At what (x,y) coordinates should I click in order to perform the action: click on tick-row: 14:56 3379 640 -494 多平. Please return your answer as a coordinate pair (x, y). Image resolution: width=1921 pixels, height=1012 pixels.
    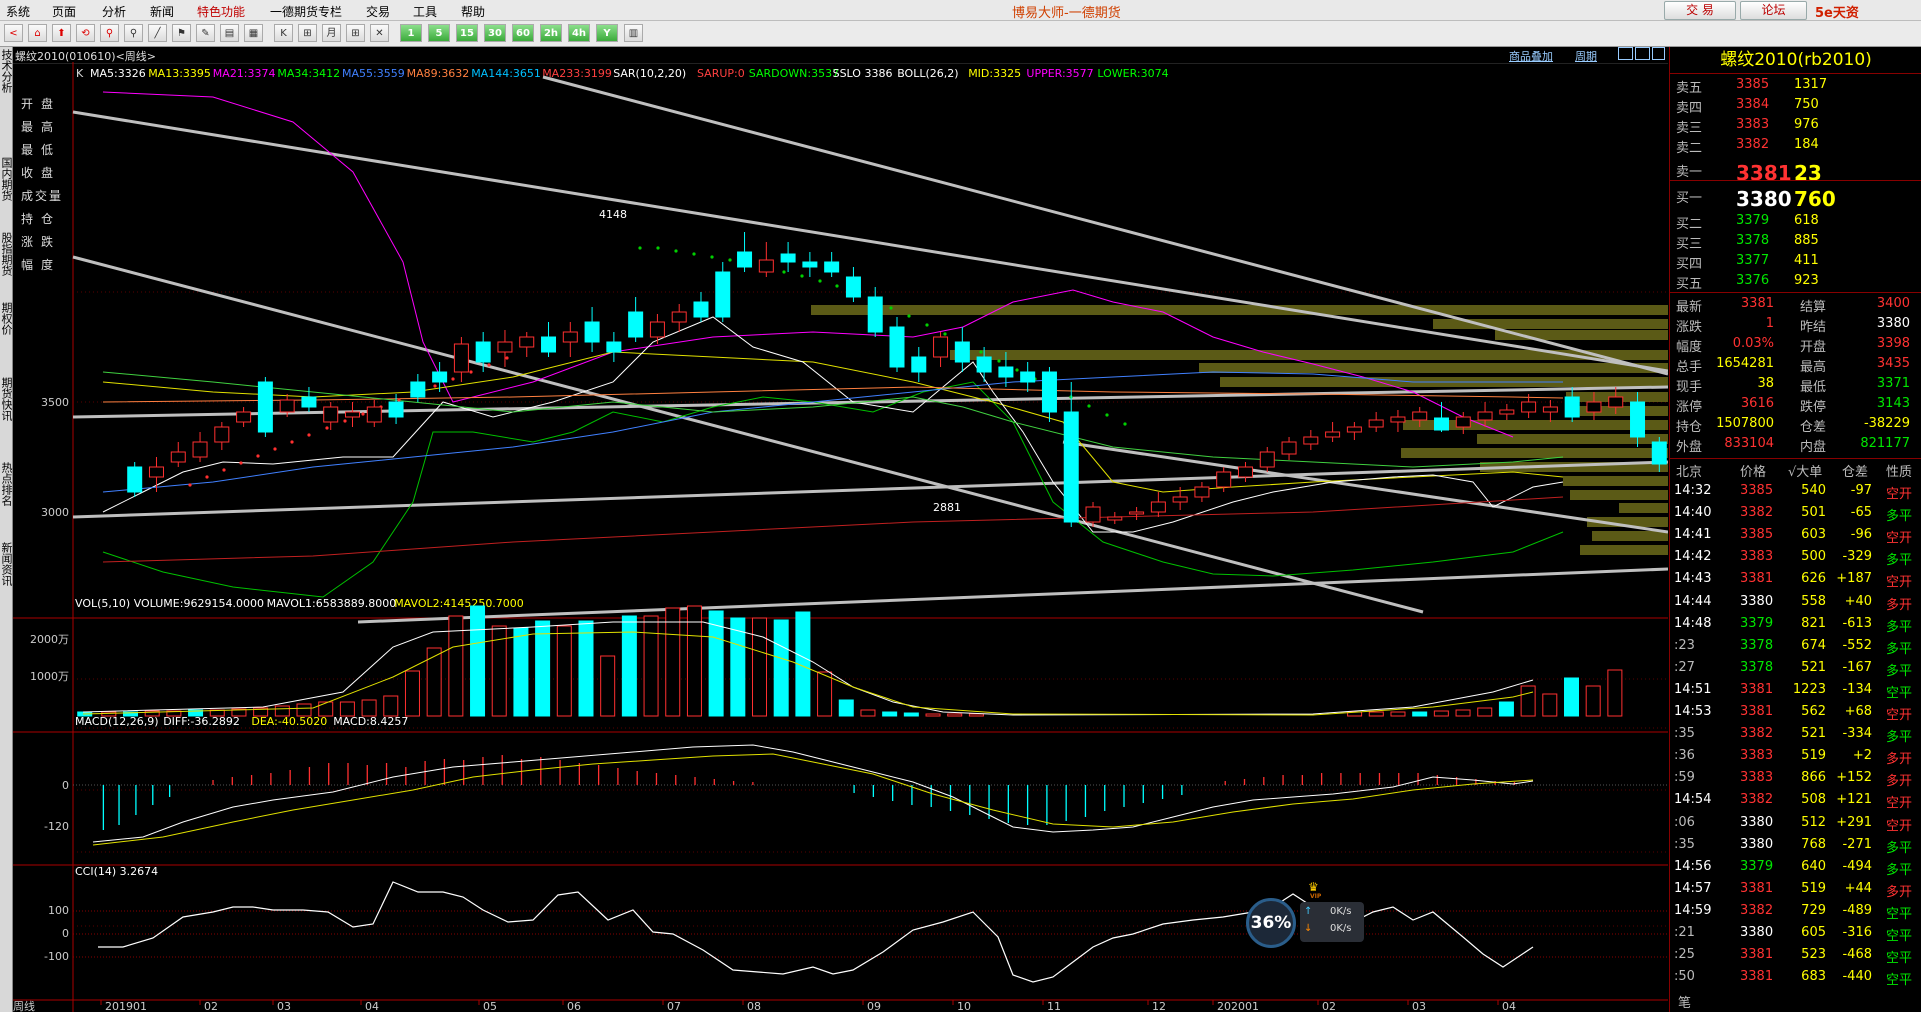
    Looking at the image, I should click on (1795, 869).